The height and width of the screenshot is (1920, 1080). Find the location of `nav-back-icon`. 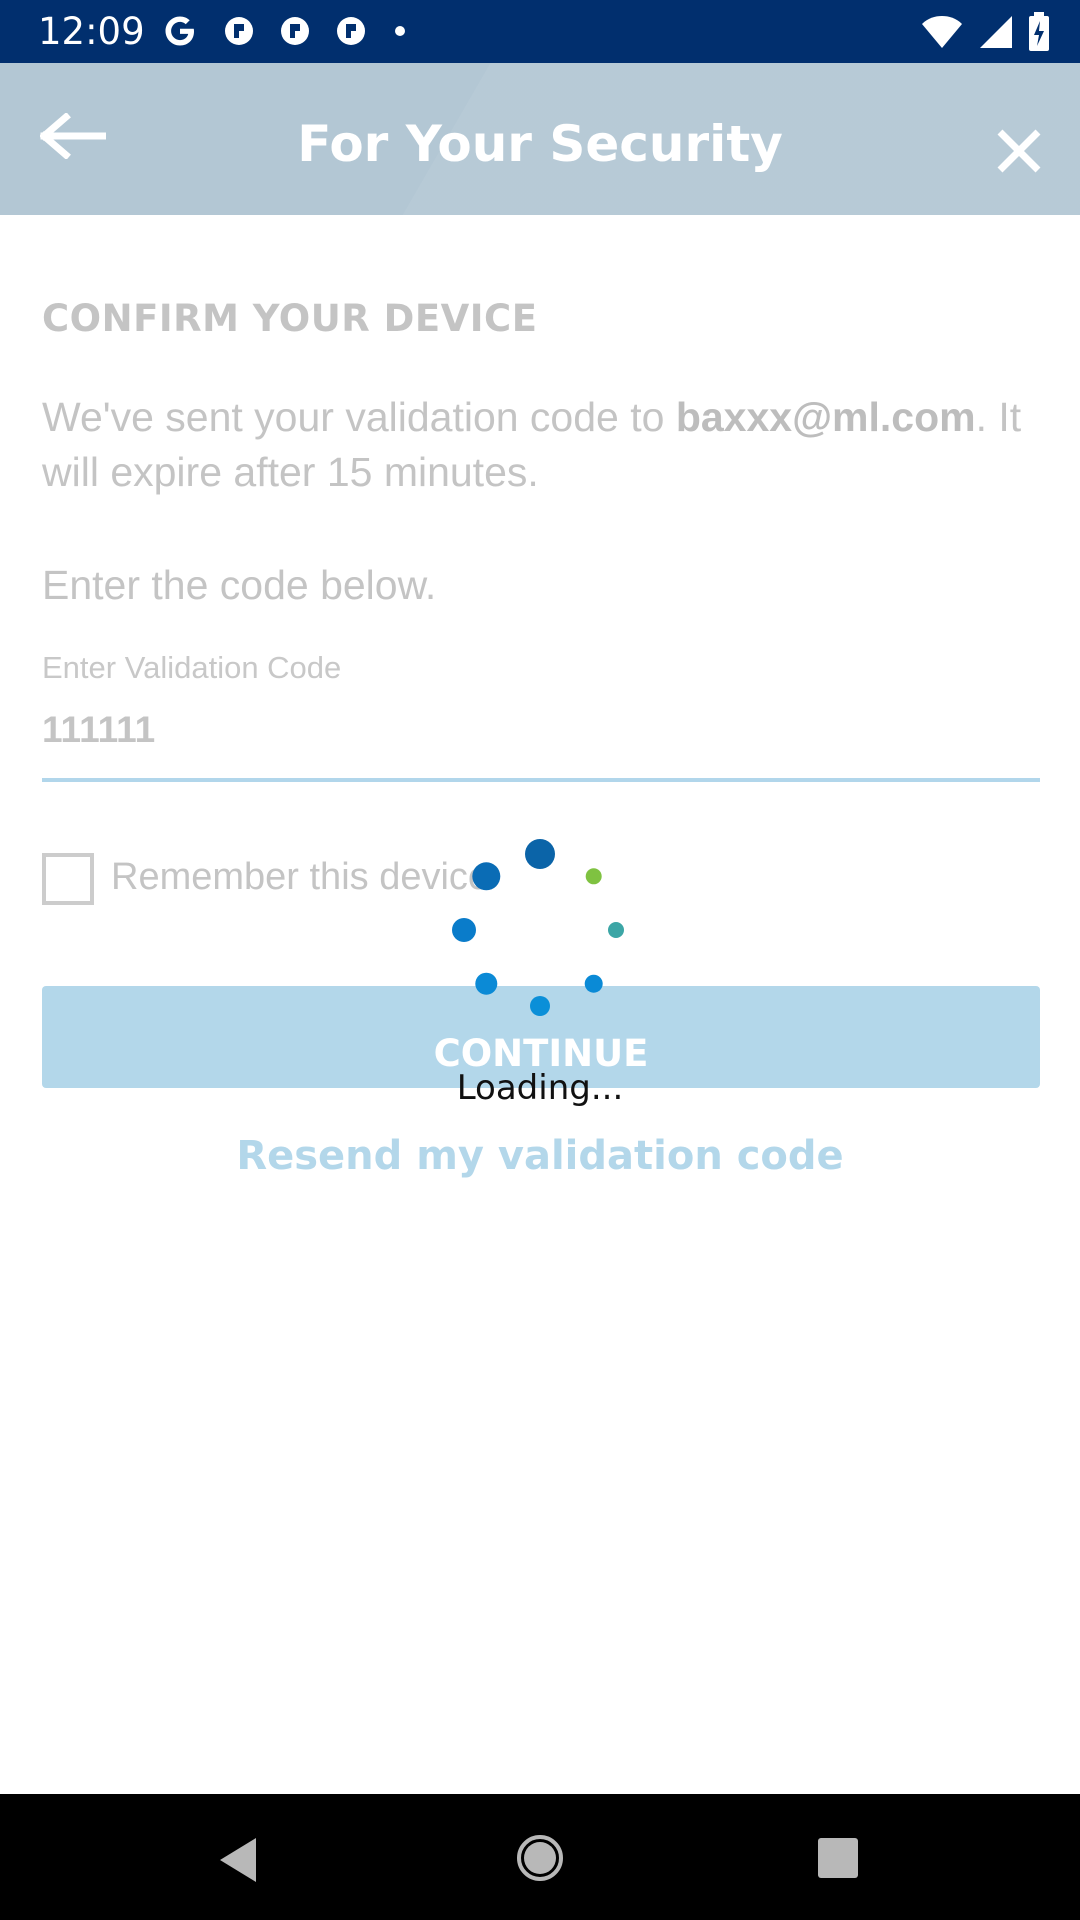

nav-back-icon is located at coordinates (238, 1860).